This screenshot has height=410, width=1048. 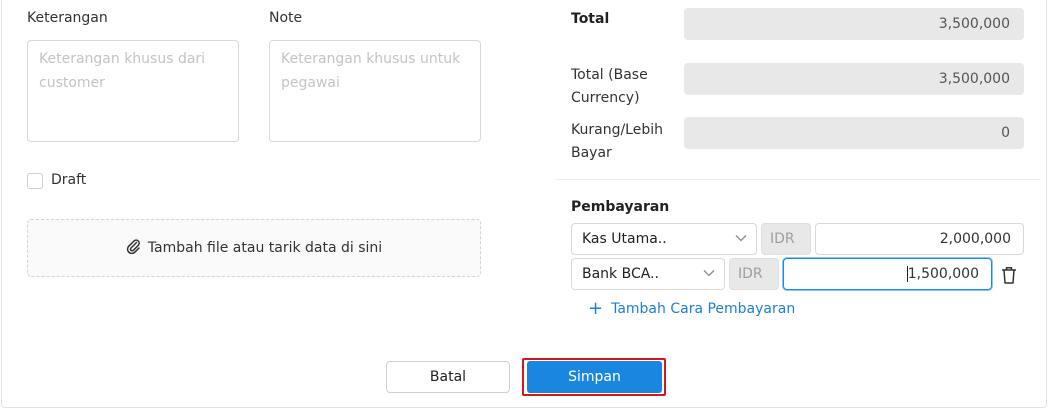 What do you see at coordinates (887, 274) in the screenshot?
I see `payment-amount-input-2: 1,500,000` at bounding box center [887, 274].